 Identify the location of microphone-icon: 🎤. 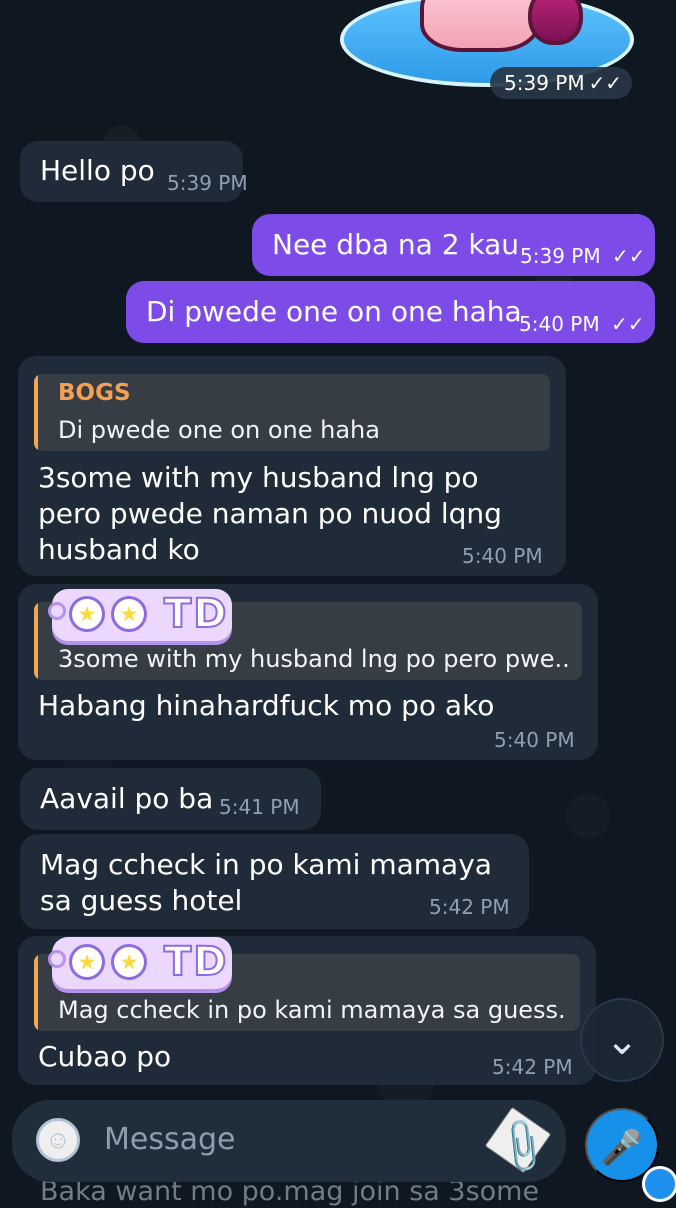
(622, 1148).